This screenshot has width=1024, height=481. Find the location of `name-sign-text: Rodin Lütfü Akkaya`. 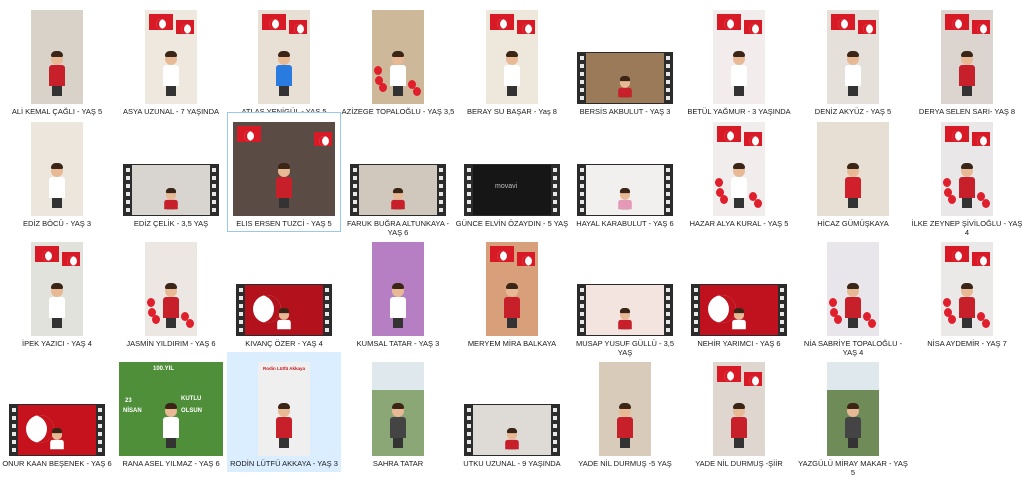

name-sign-text: Rodin Lütfü Akkaya is located at coordinates (284, 368).